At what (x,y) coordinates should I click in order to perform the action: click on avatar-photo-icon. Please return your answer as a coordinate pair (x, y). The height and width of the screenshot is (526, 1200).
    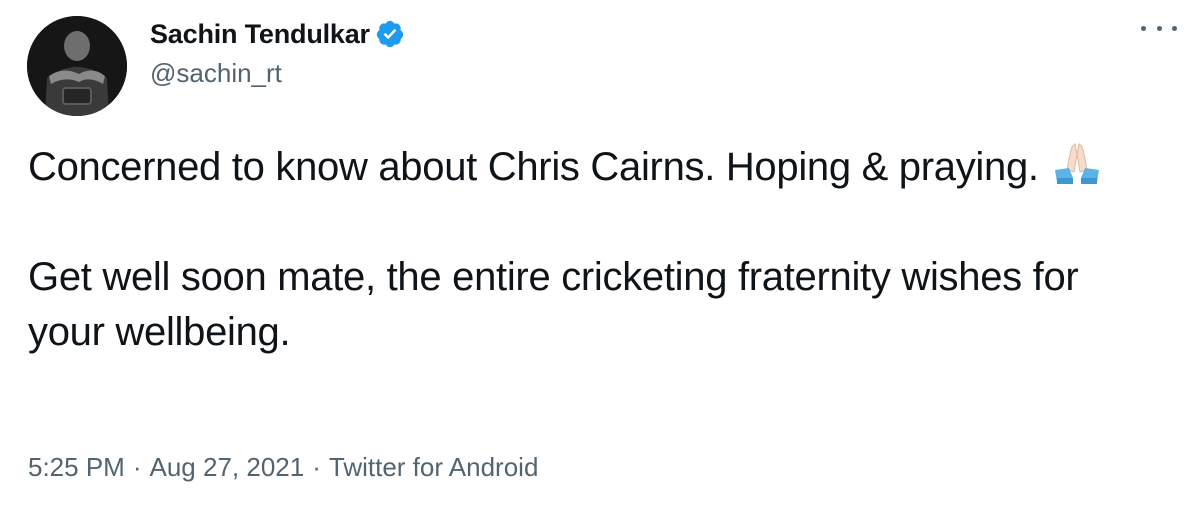
    Looking at the image, I should click on (77, 66).